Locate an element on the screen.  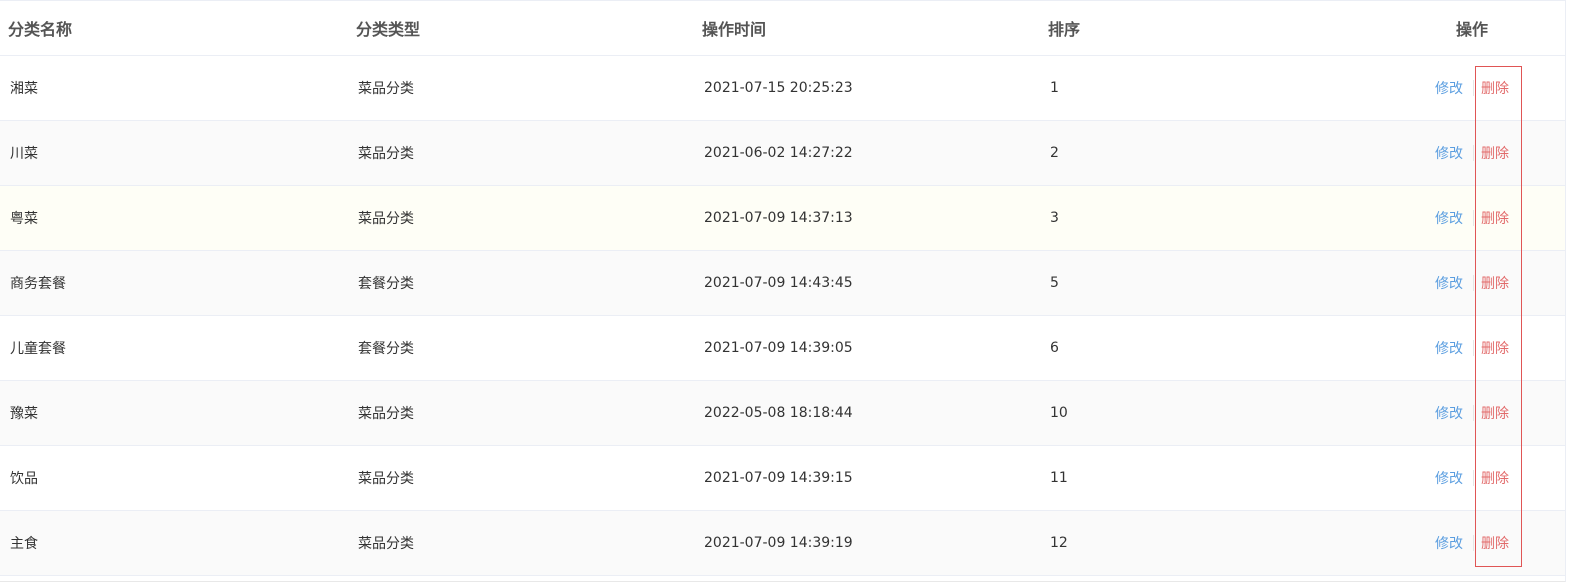
sort-order: 6 is located at coordinates (1054, 348).